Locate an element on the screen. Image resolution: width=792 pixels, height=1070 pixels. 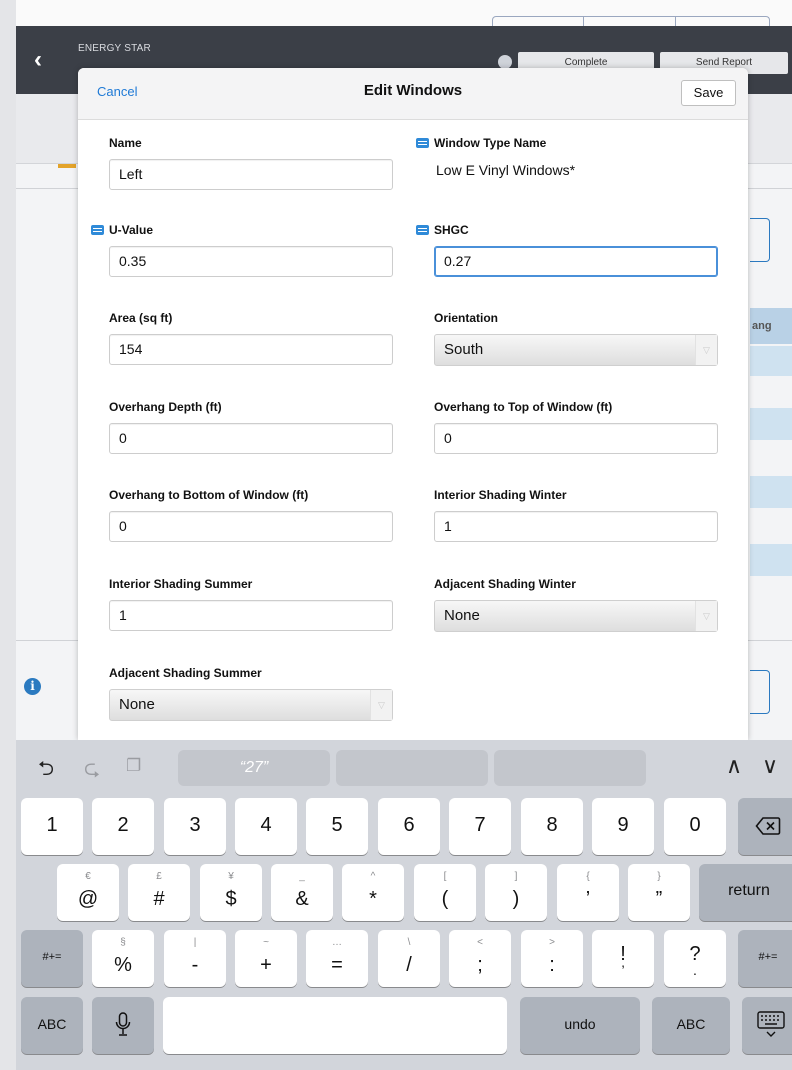
key-alt-label: < is located at coordinates (480, 942).